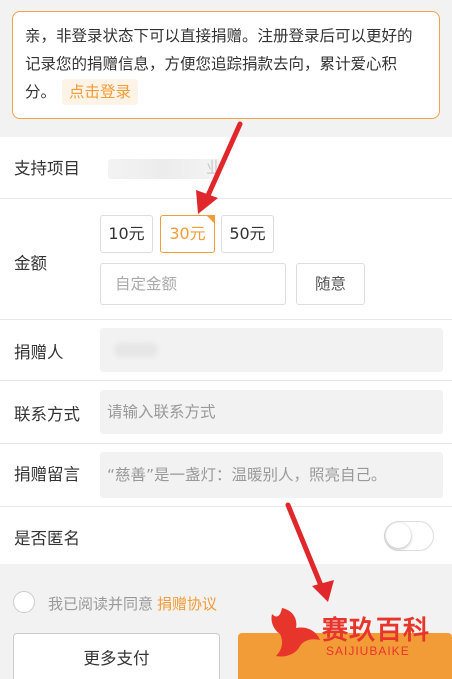  What do you see at coordinates (47, 474) in the screenshot?
I see `message-label: 捐赠留言` at bounding box center [47, 474].